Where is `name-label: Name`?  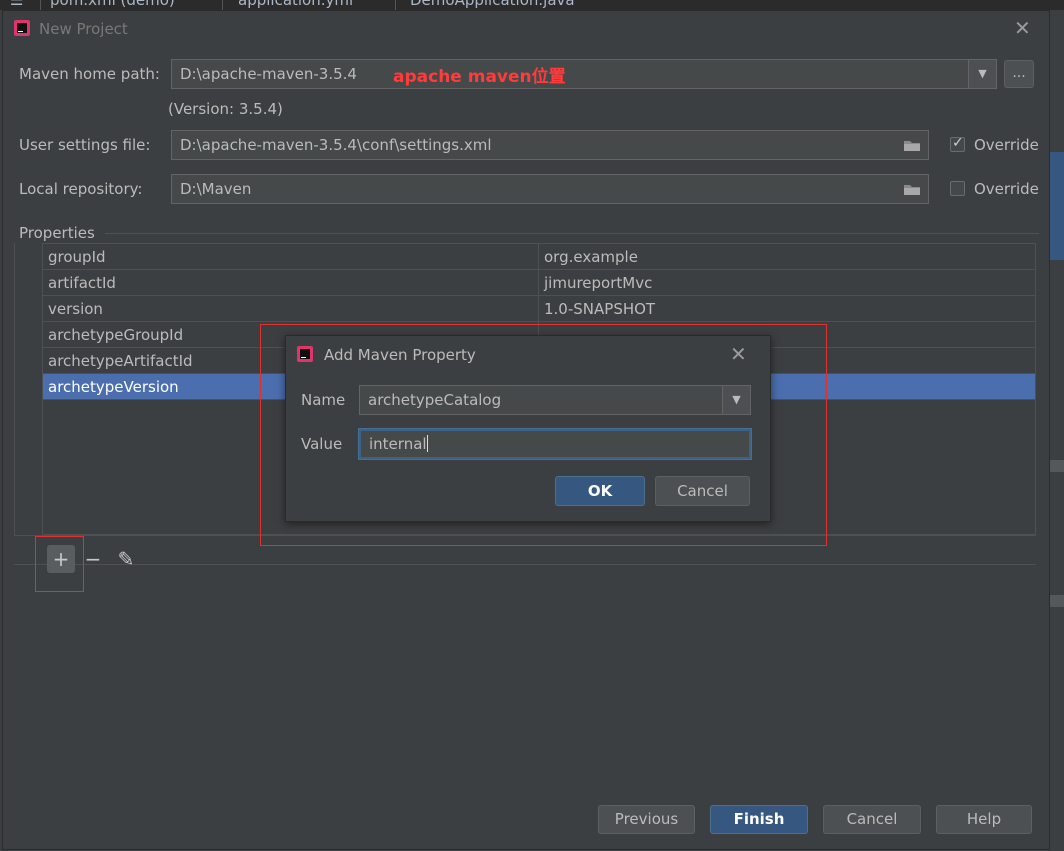 name-label: Name is located at coordinates (323, 400).